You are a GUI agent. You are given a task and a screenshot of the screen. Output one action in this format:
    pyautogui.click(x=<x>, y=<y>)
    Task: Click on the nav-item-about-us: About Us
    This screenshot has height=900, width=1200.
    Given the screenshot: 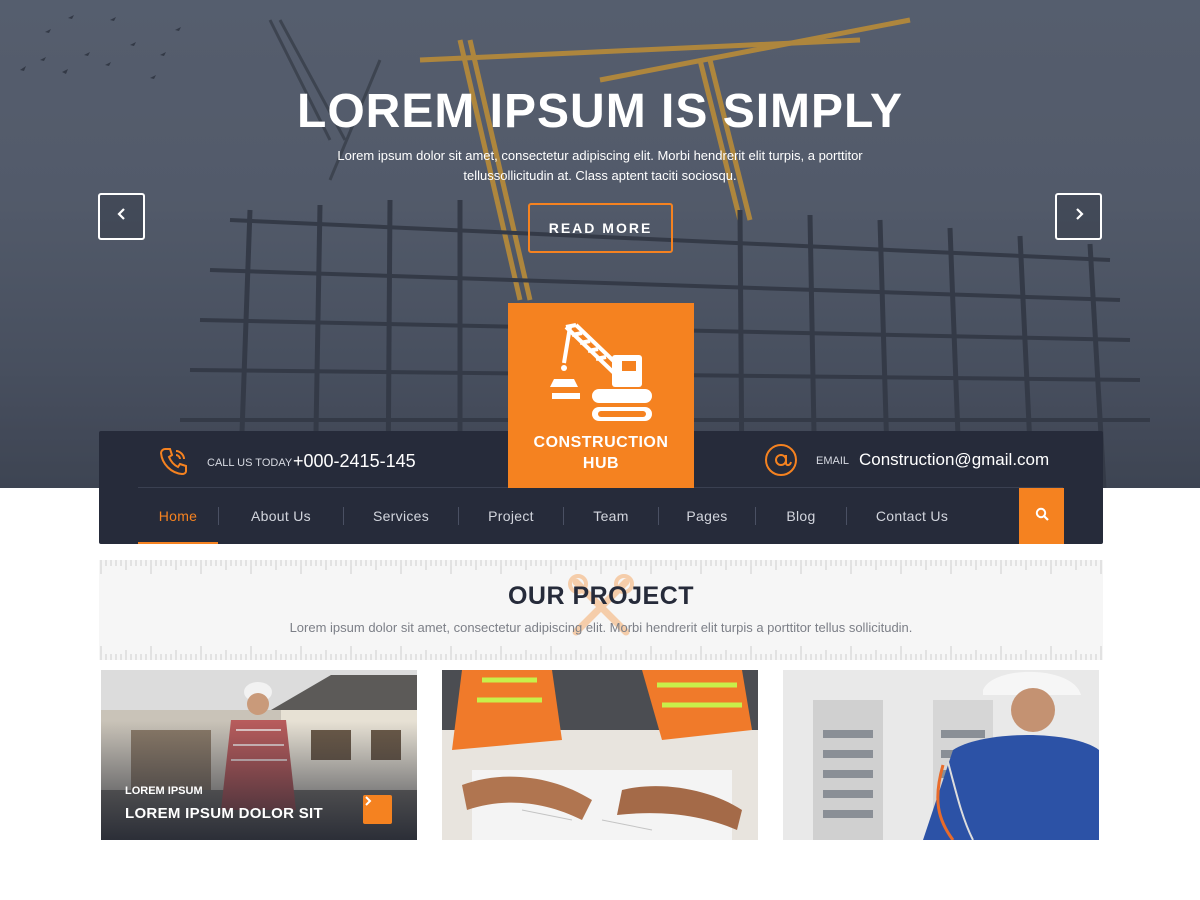 What is the action you would take?
    pyautogui.click(x=281, y=516)
    